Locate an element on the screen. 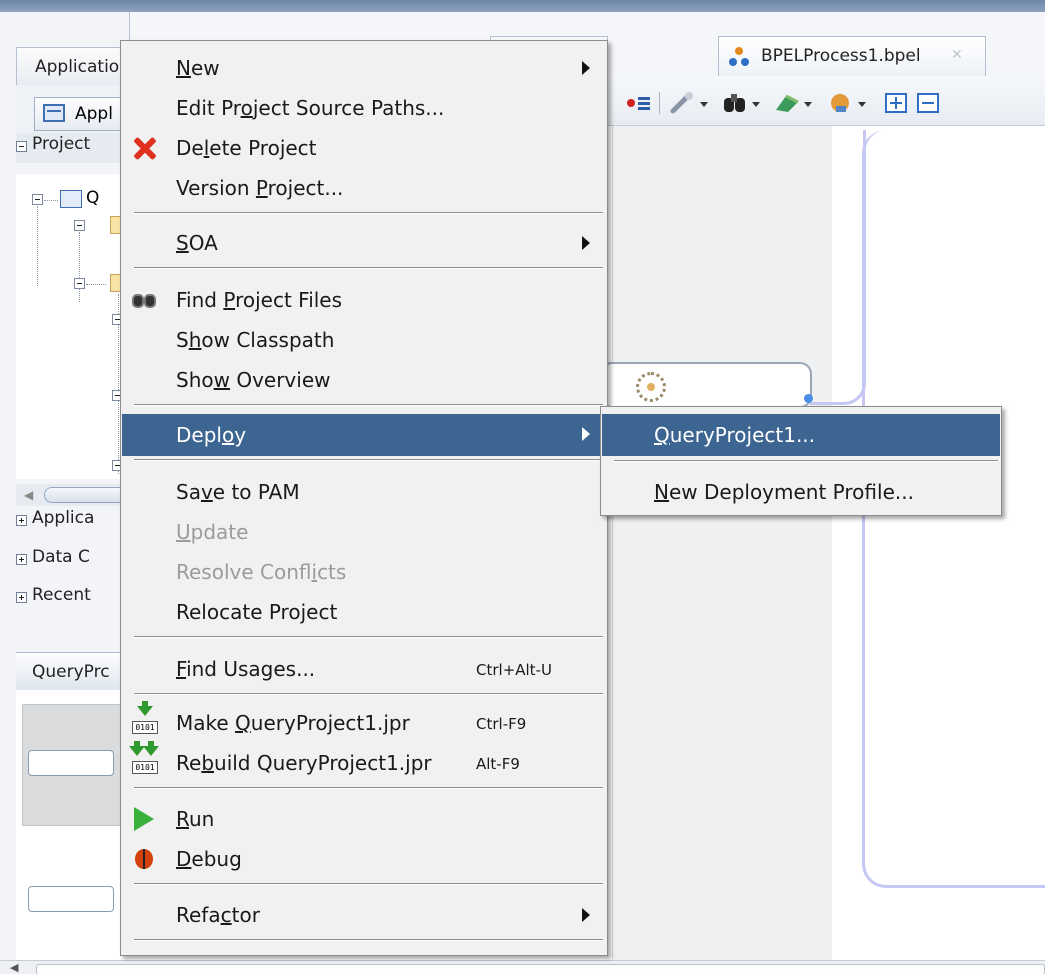  menu-item-label: Find Project Files is located at coordinates (259, 300).